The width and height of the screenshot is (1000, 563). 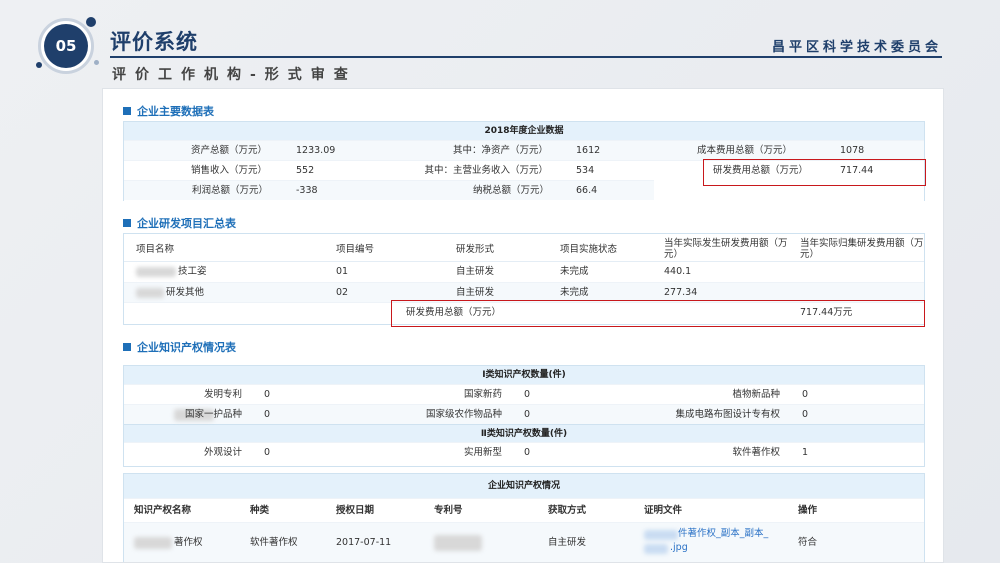 I want to click on cell-label: 其中：净资产（万元）, so click(x=500, y=150).